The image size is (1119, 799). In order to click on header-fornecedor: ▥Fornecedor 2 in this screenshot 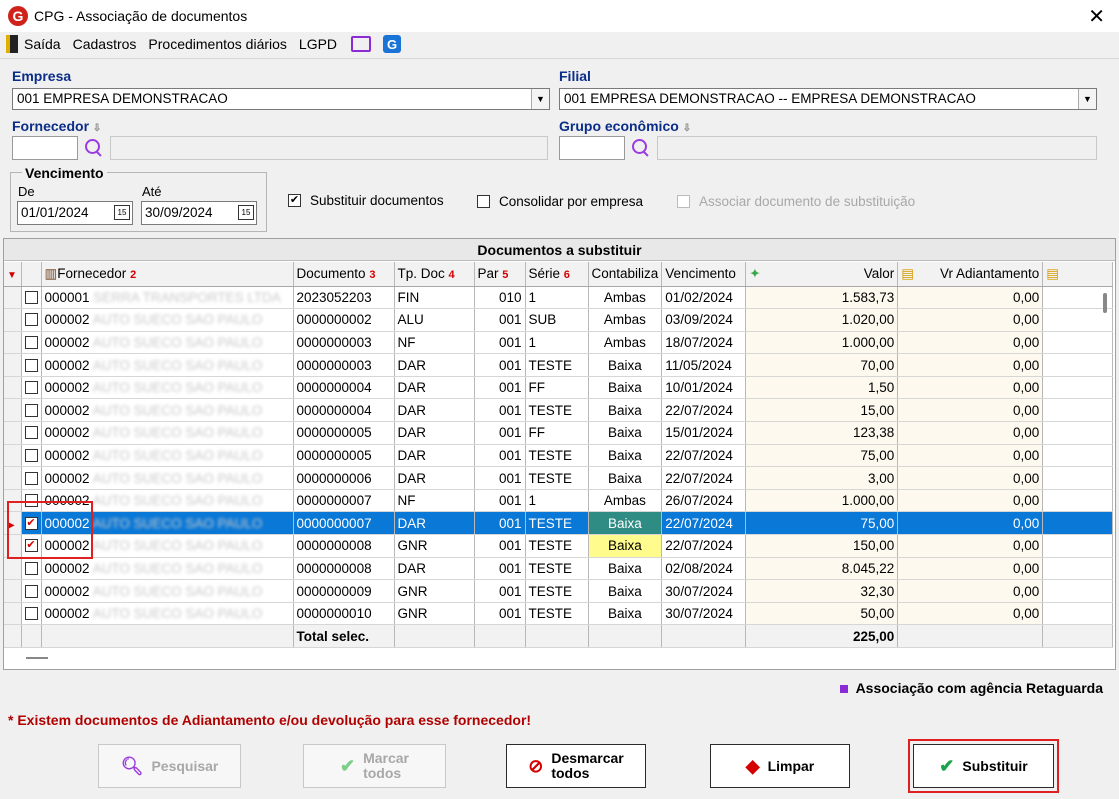, I will do `click(167, 274)`.